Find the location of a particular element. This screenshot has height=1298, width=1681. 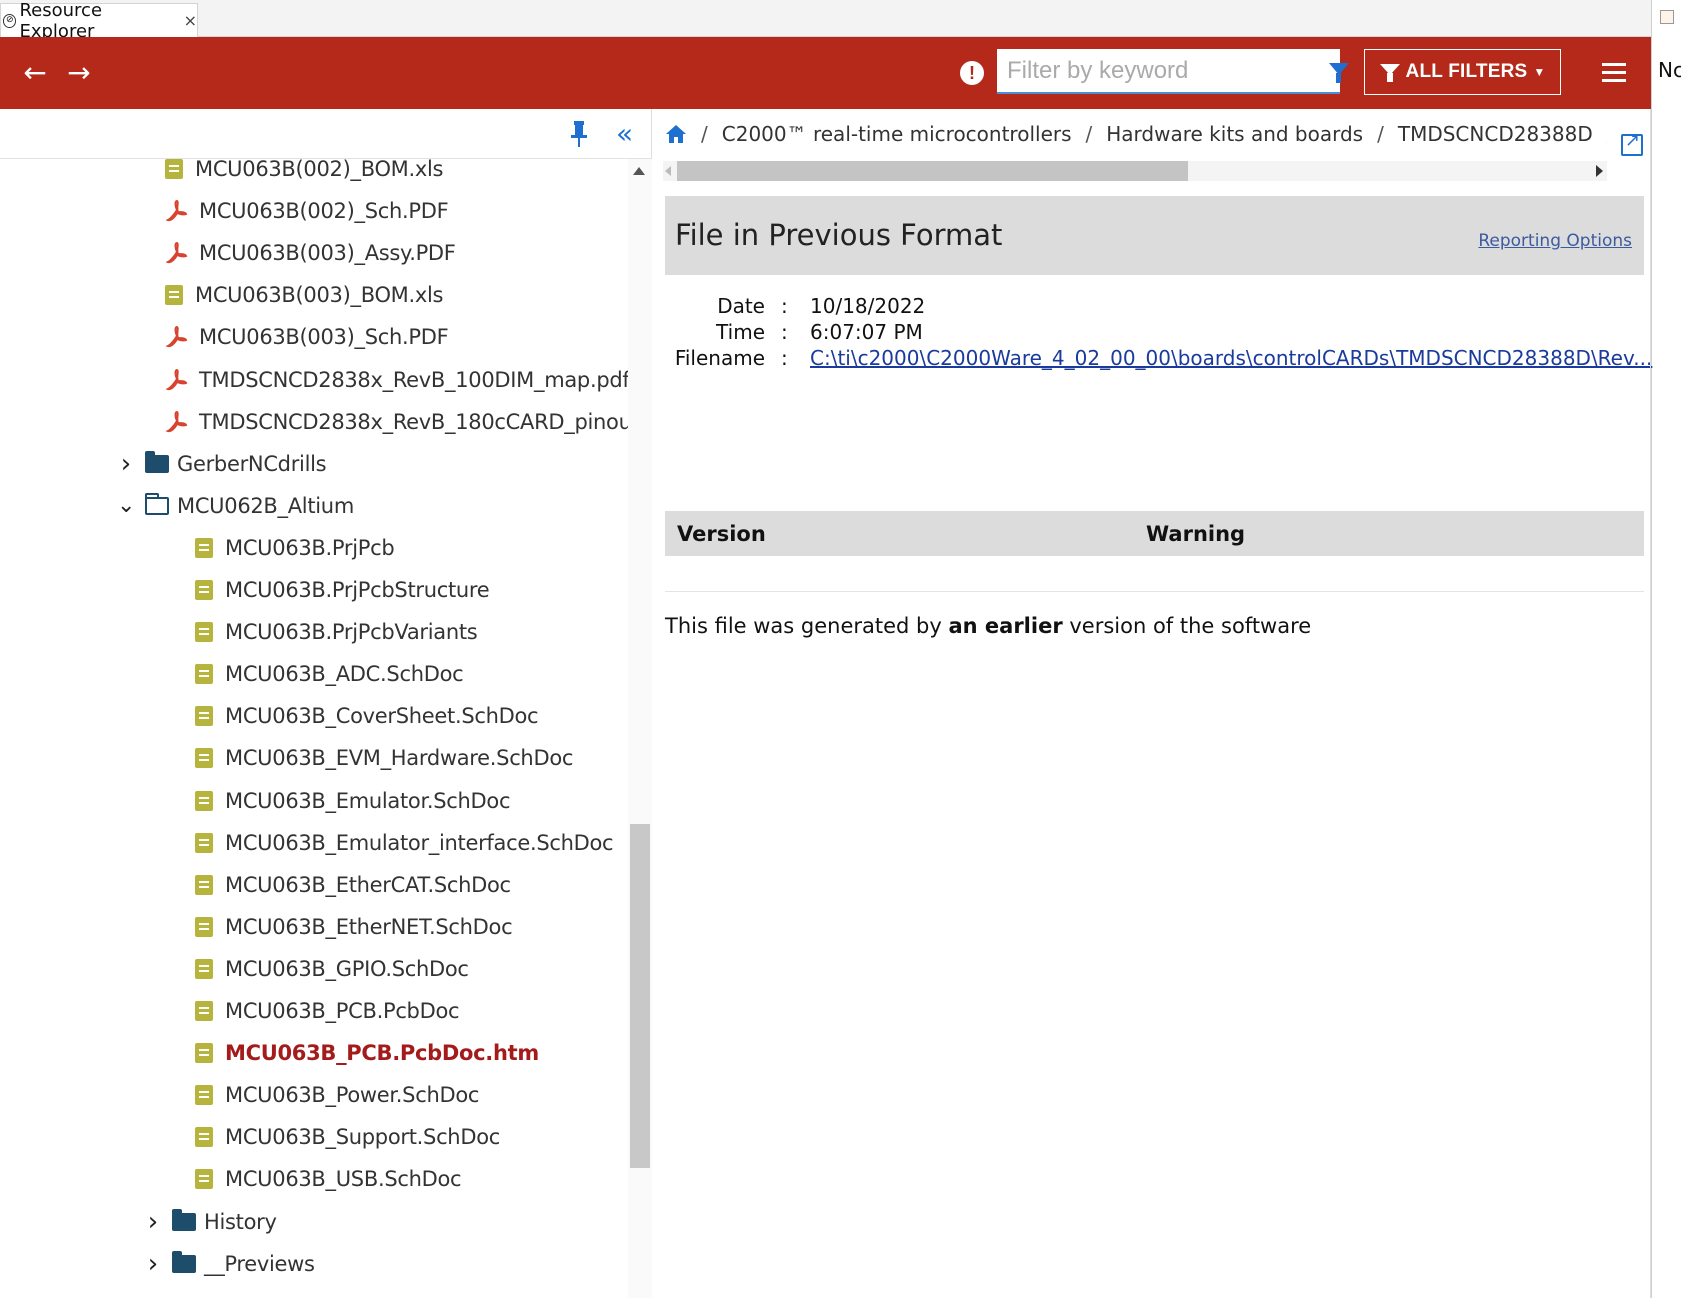

side-panel-text: Nc is located at coordinates (1669, 70).